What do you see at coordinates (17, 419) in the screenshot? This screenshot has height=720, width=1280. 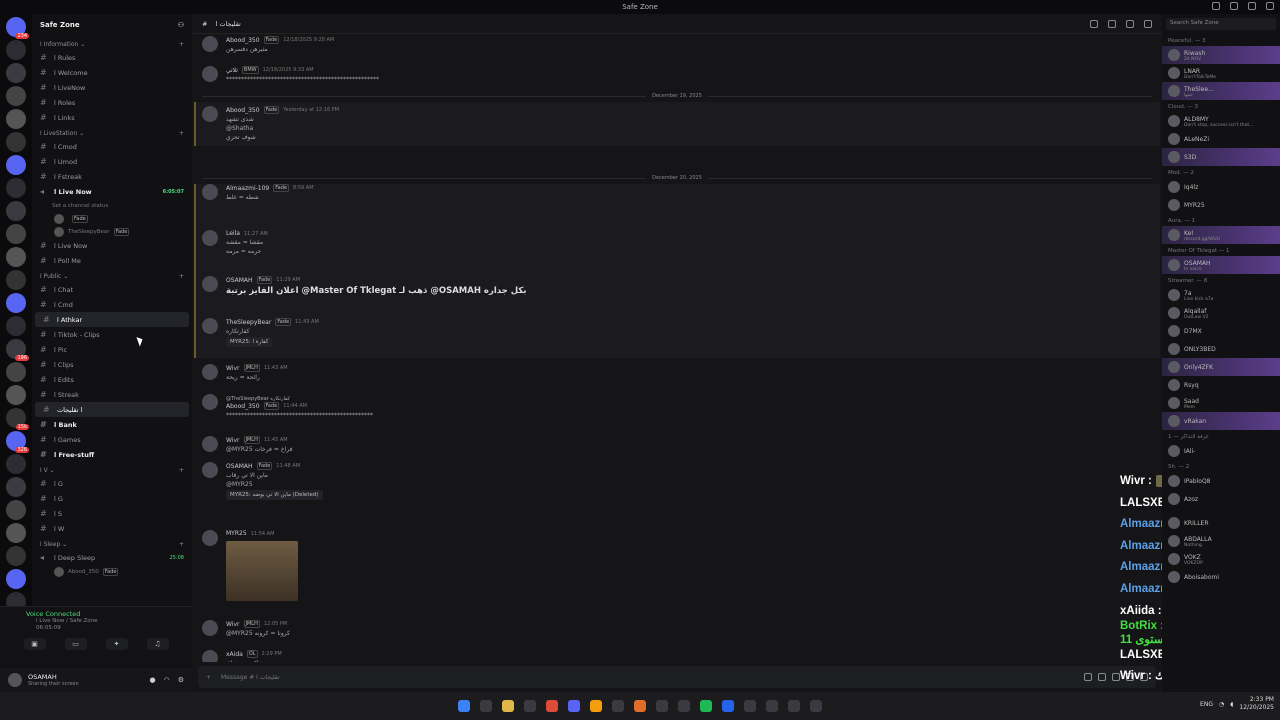 I see `server-icon: 15k` at bounding box center [17, 419].